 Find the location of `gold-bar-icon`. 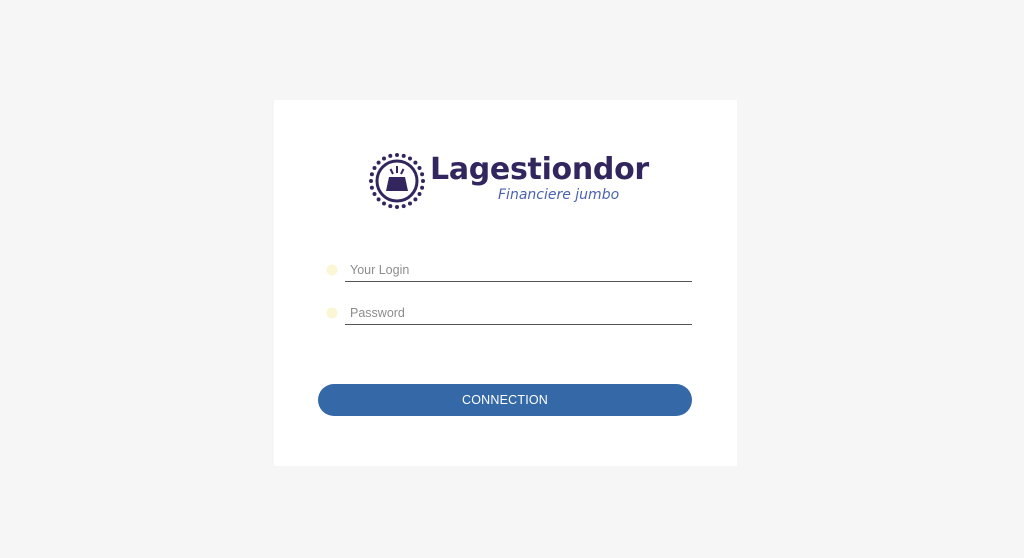

gold-bar-icon is located at coordinates (397, 181).